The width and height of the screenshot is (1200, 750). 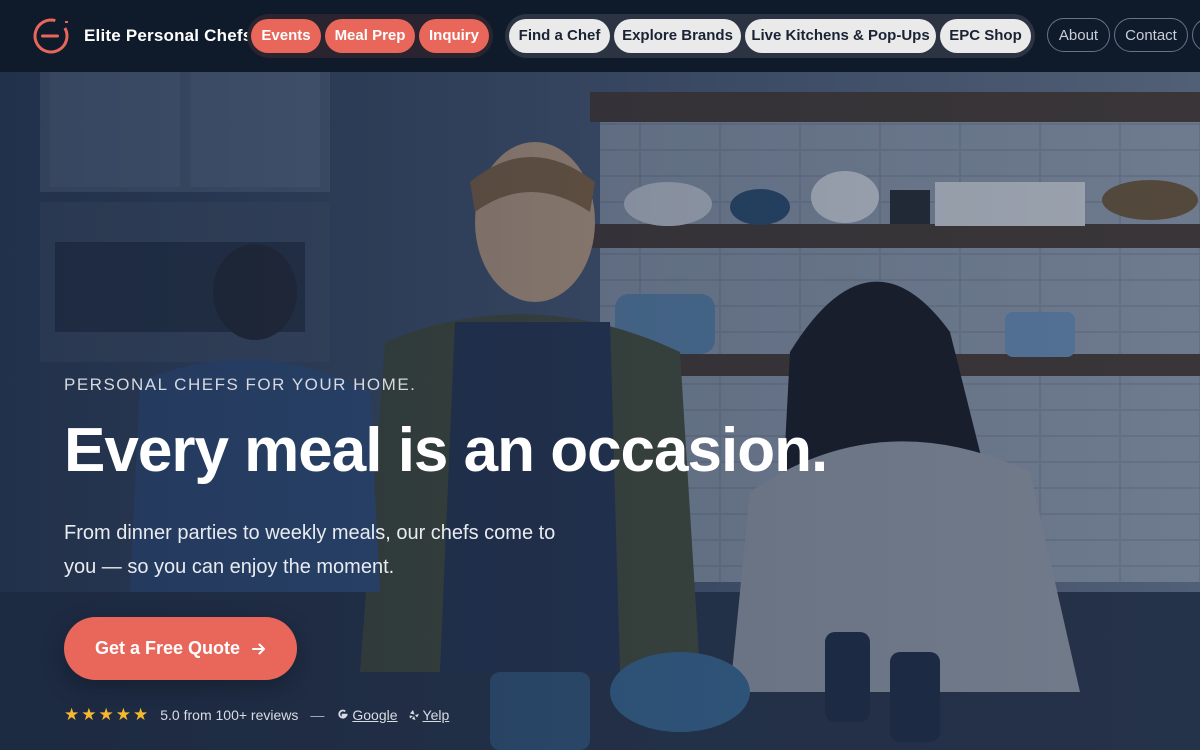 I want to click on nav-contact-link: Contact, so click(x=1151, y=35).